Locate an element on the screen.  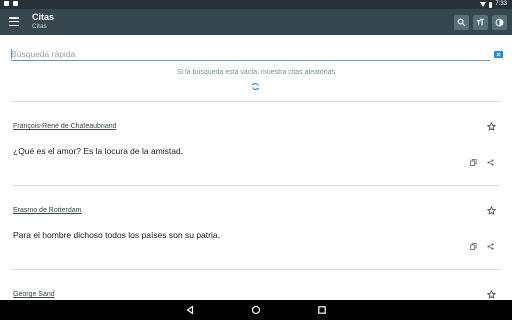
app-toolbar: Citas Citas is located at coordinates (256, 22).